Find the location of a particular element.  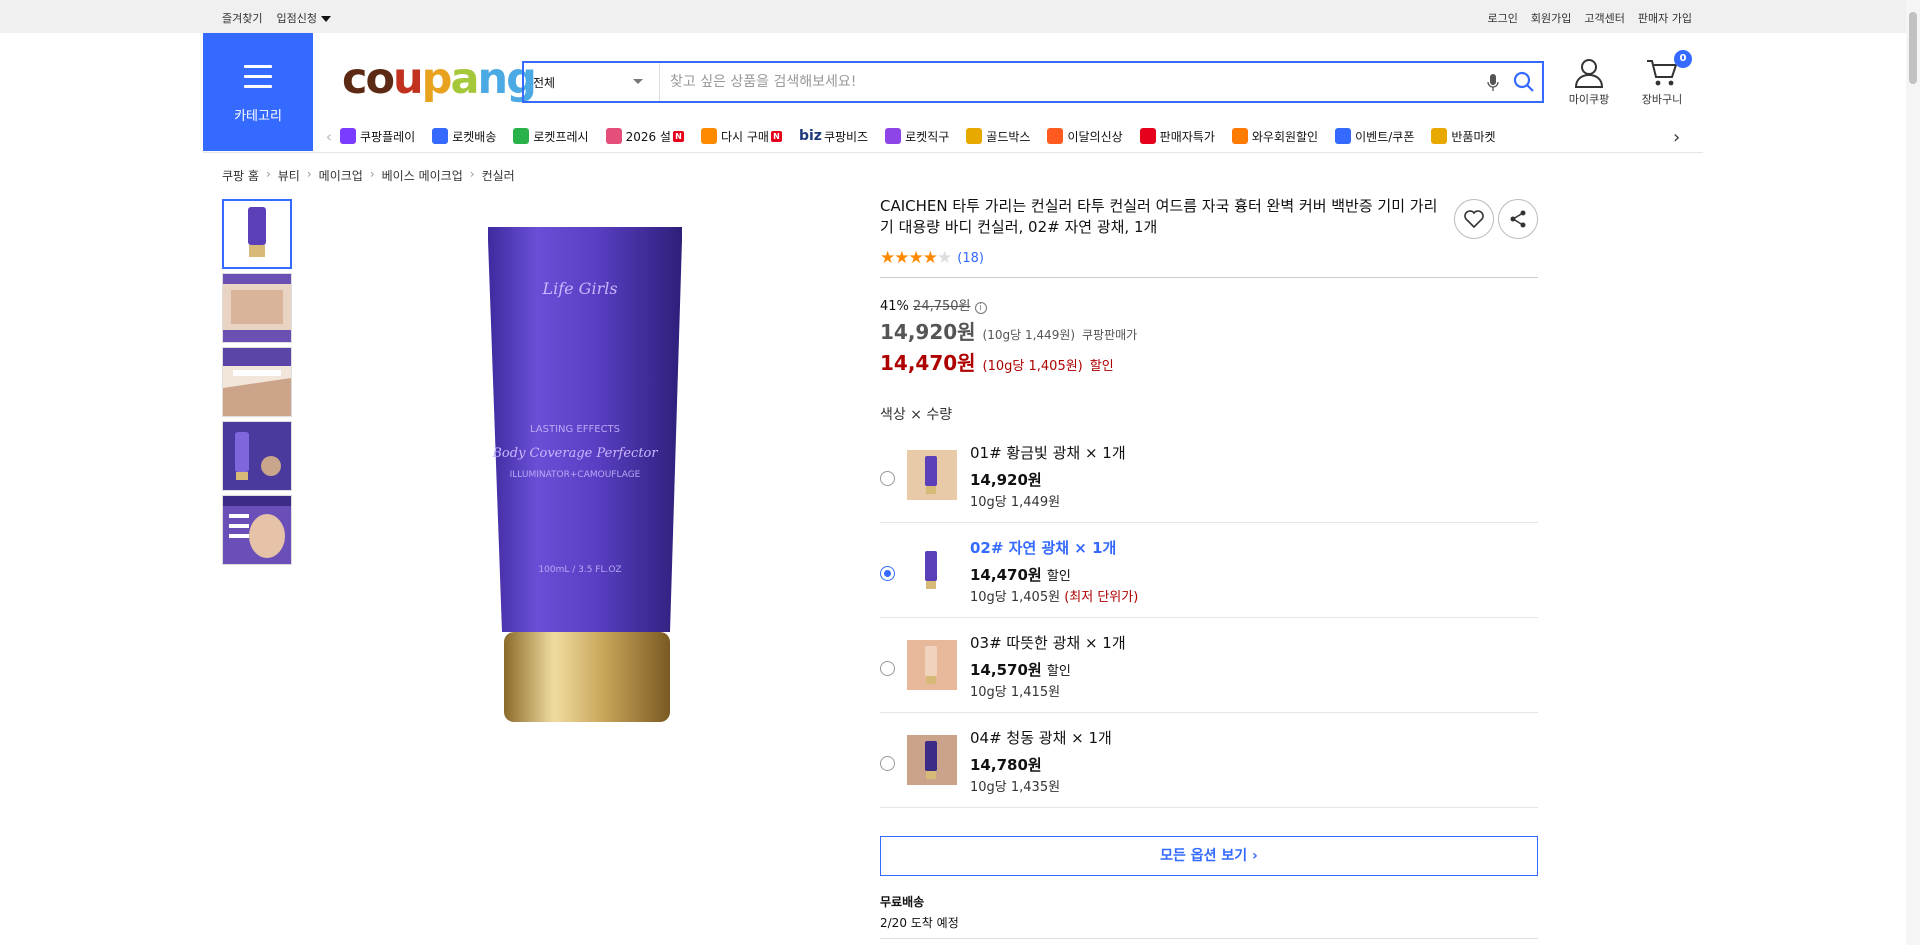

breadcrumb-item: 베이스 메이크업 is located at coordinates (422, 175).